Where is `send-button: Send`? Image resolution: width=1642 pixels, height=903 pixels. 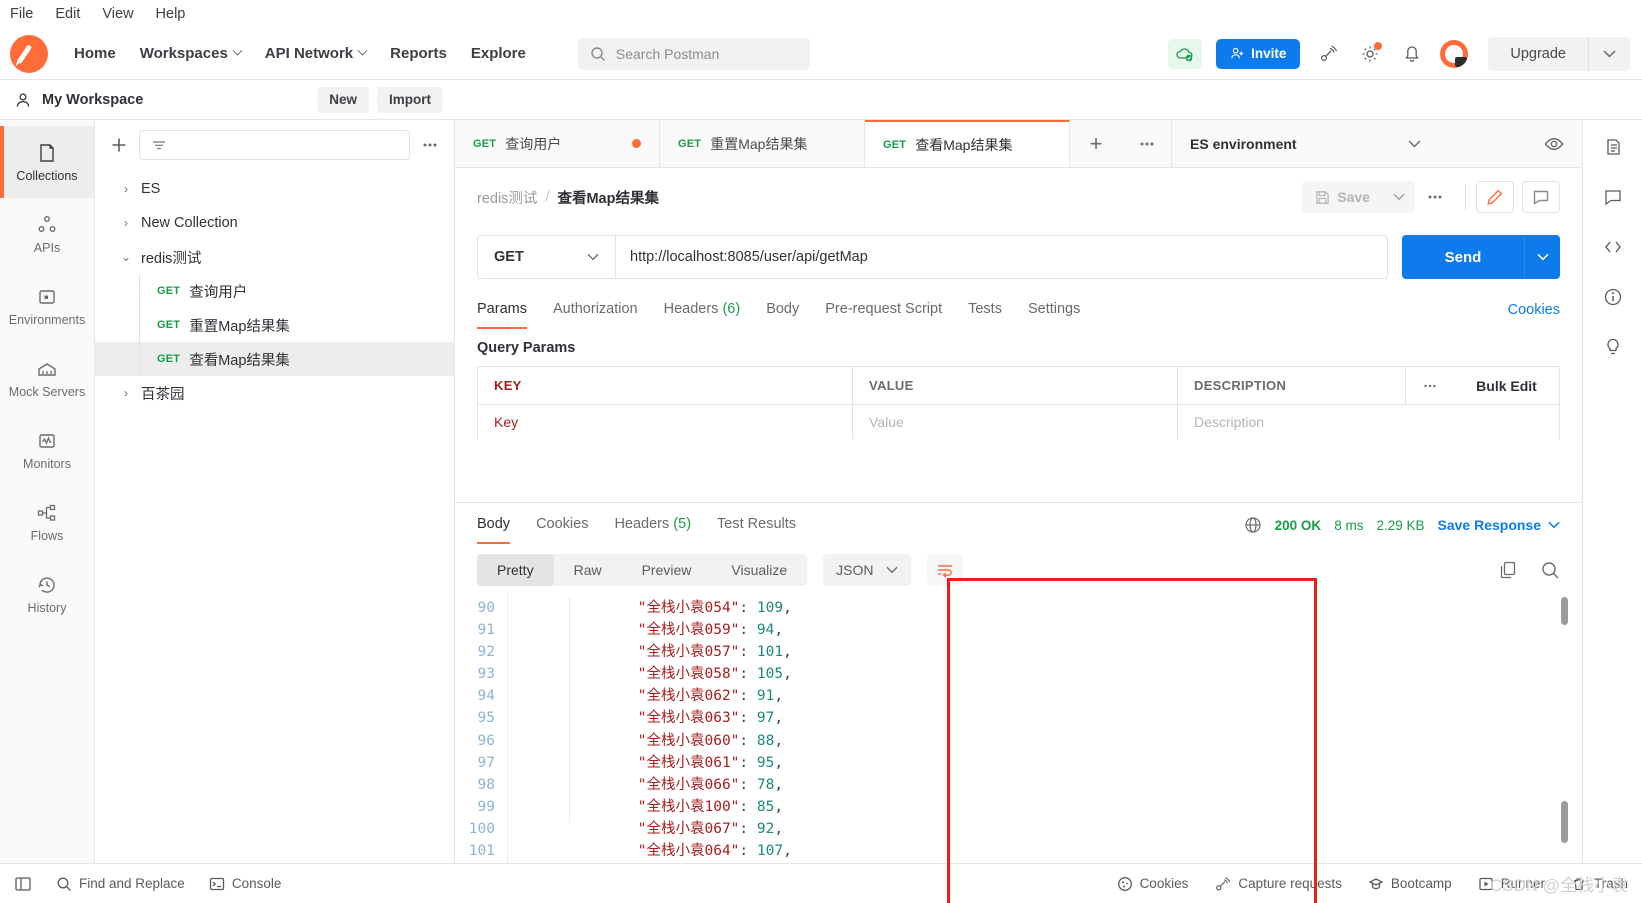
send-button: Send is located at coordinates (1463, 257).